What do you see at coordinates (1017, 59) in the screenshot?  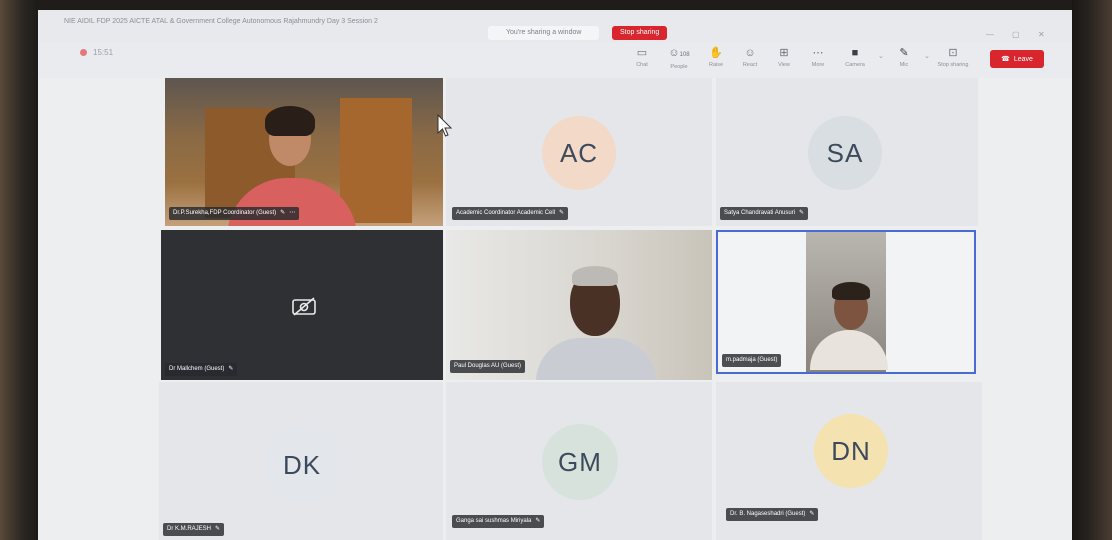 I see `leave-button: ☎ Leave` at bounding box center [1017, 59].